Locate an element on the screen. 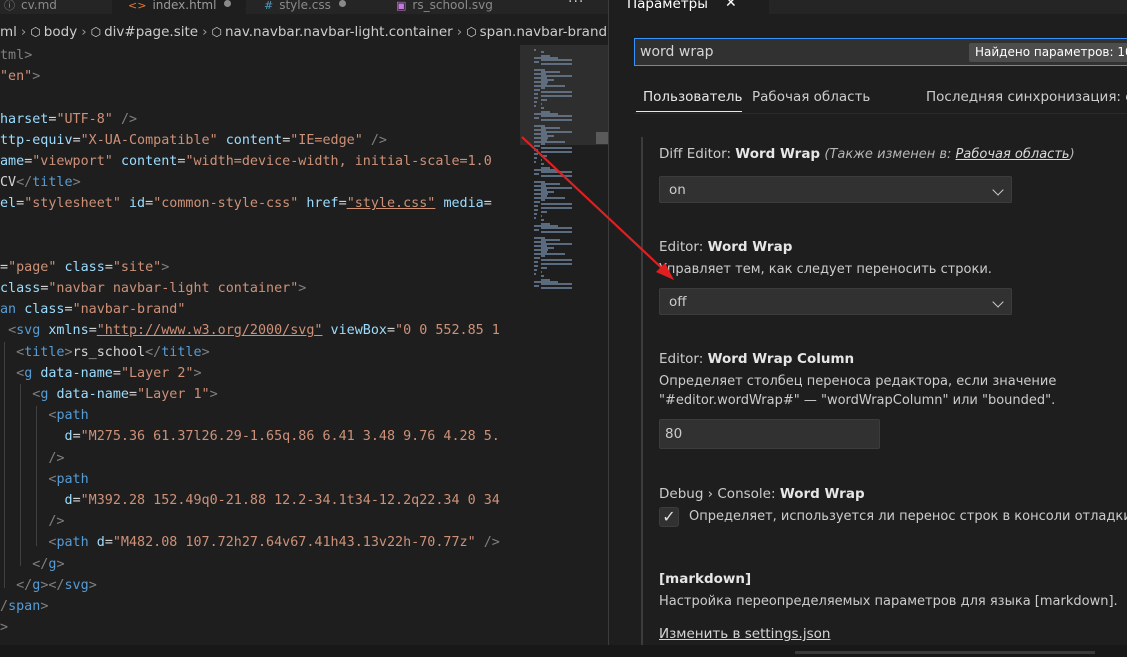 The height and width of the screenshot is (657, 1127). focused-setting-indicator is located at coordinates (642, 397).